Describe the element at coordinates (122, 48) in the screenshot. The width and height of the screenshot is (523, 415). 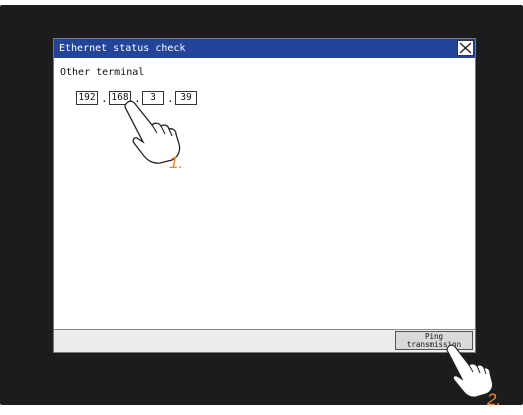
I see `dialog-title: Ethernet status check` at that location.